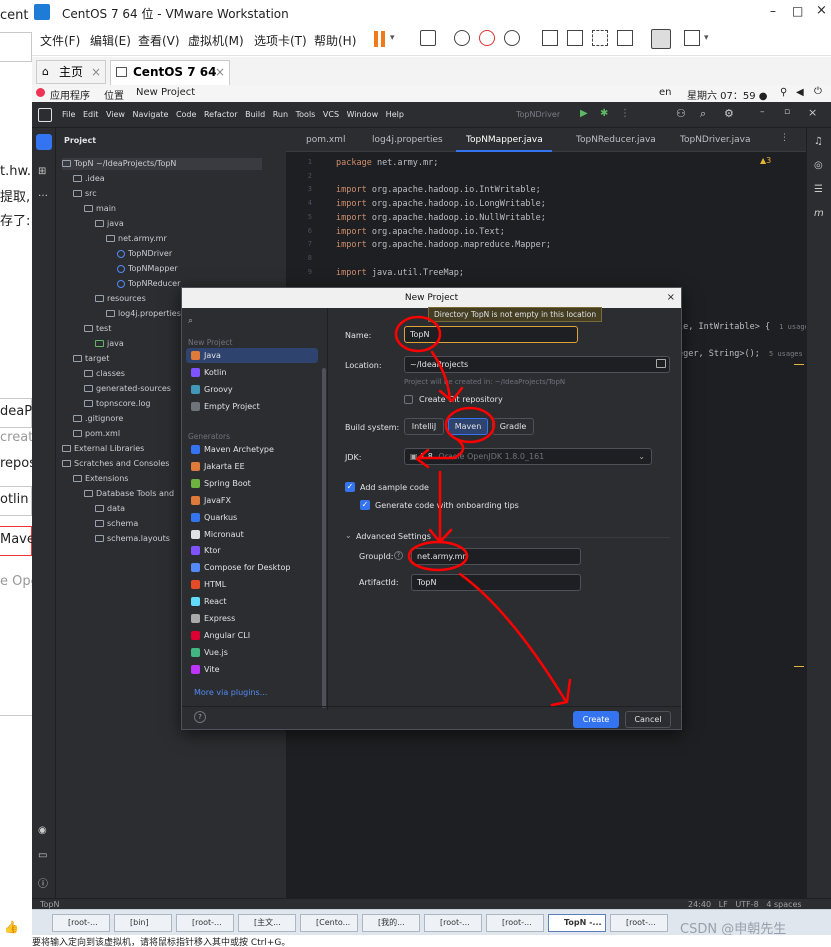 The image size is (831, 947). Describe the element at coordinates (331, 114) in the screenshot. I see `menu-vcs: VCS` at that location.